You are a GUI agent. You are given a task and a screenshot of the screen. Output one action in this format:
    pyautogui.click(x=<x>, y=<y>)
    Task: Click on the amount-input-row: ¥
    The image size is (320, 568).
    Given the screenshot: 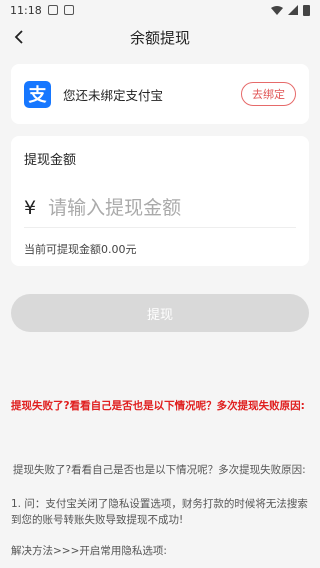 What is the action you would take?
    pyautogui.click(x=160, y=208)
    